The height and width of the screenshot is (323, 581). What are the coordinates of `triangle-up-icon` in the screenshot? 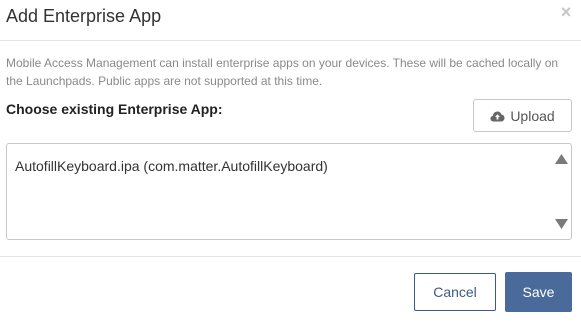 It's located at (561, 159).